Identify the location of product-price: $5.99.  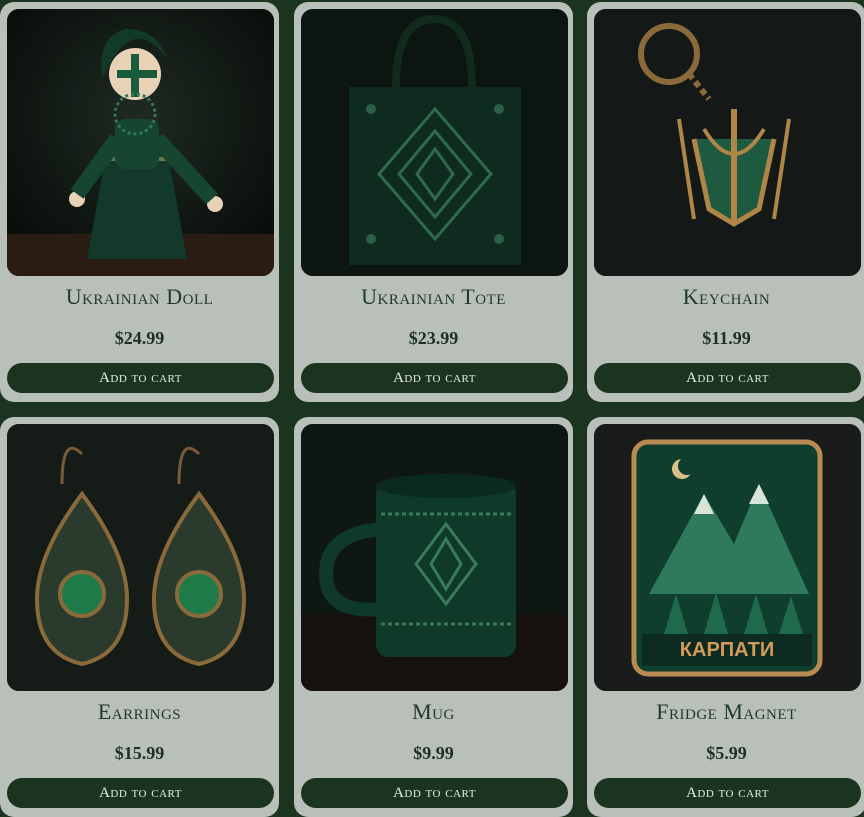
(726, 753).